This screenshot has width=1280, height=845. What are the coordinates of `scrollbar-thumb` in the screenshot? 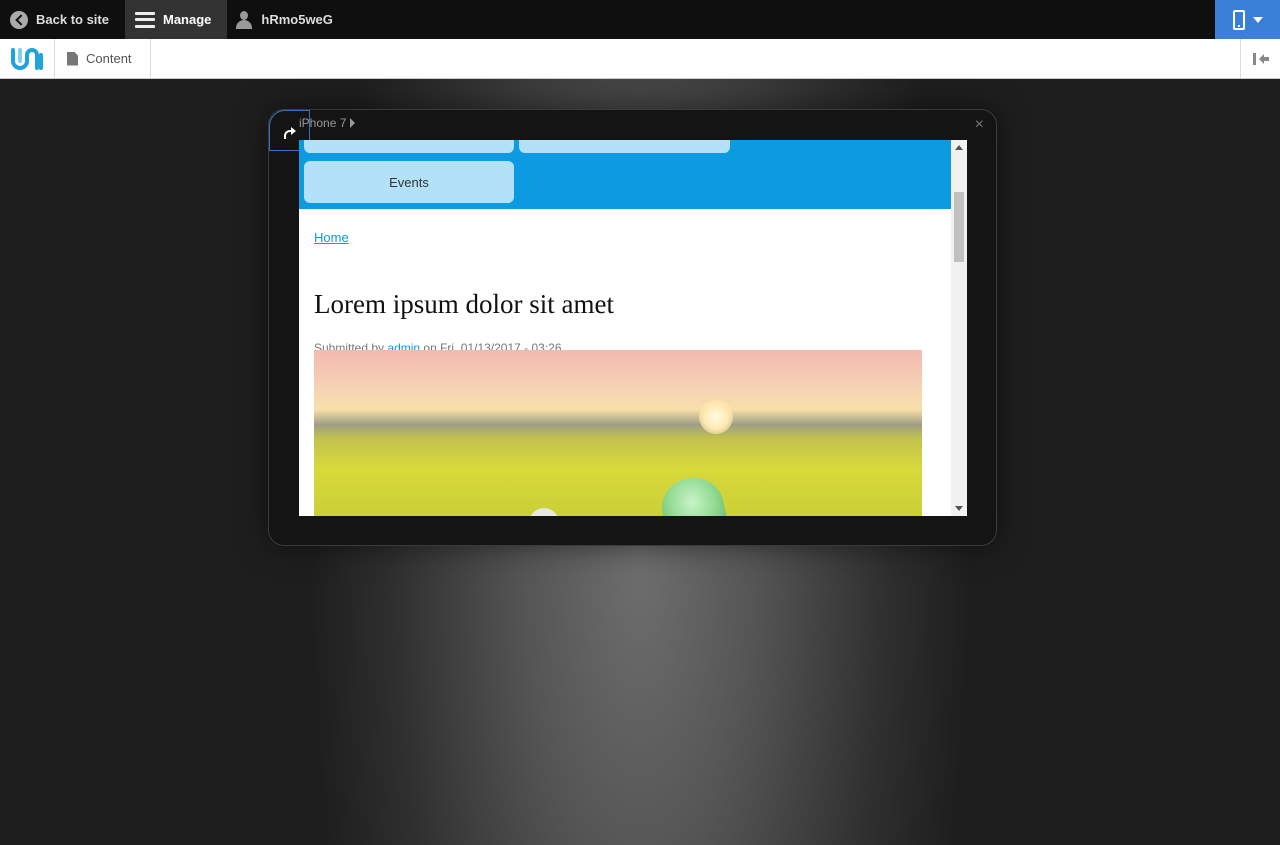 It's located at (959, 227).